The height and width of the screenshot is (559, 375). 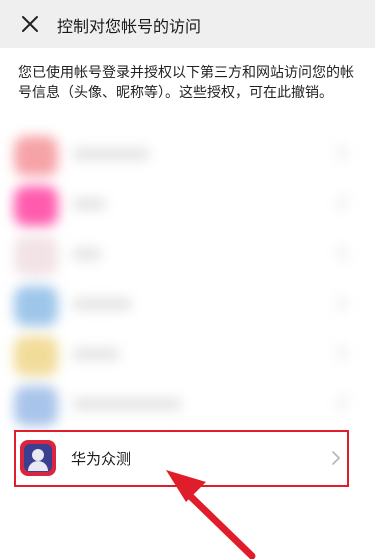 What do you see at coordinates (181, 458) in the screenshot?
I see `highlight-box` at bounding box center [181, 458].